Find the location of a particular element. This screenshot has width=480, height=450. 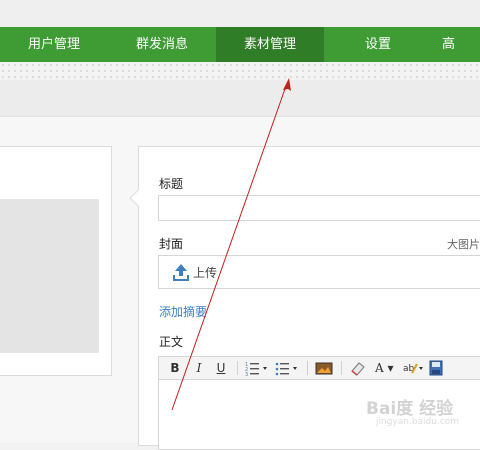

nav-item-broadcast: 群发消息 is located at coordinates (162, 44).